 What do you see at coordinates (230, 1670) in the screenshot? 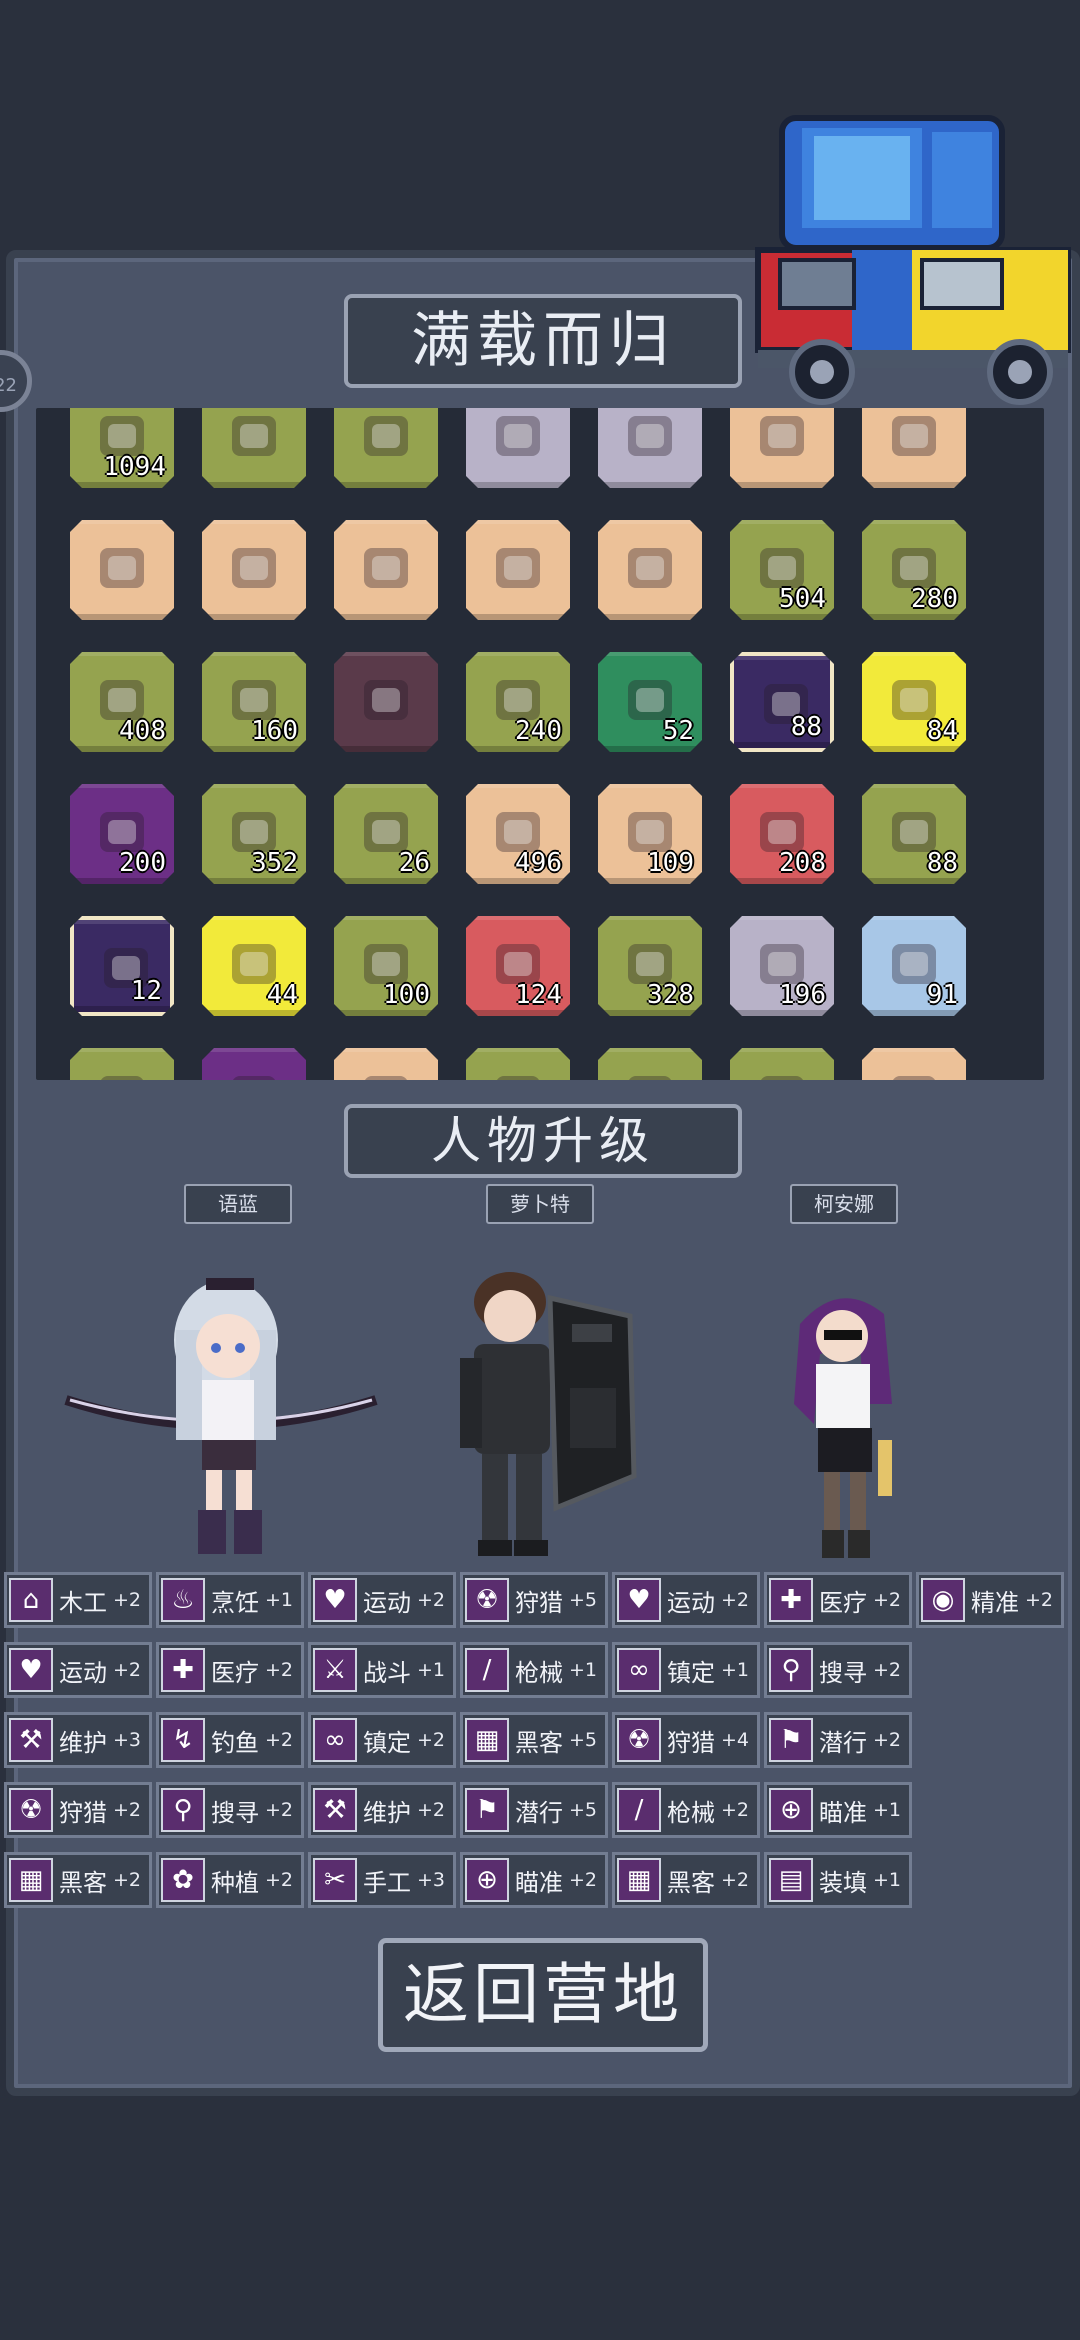
I see `skill-bonus: ✚ 医疗 +2` at bounding box center [230, 1670].